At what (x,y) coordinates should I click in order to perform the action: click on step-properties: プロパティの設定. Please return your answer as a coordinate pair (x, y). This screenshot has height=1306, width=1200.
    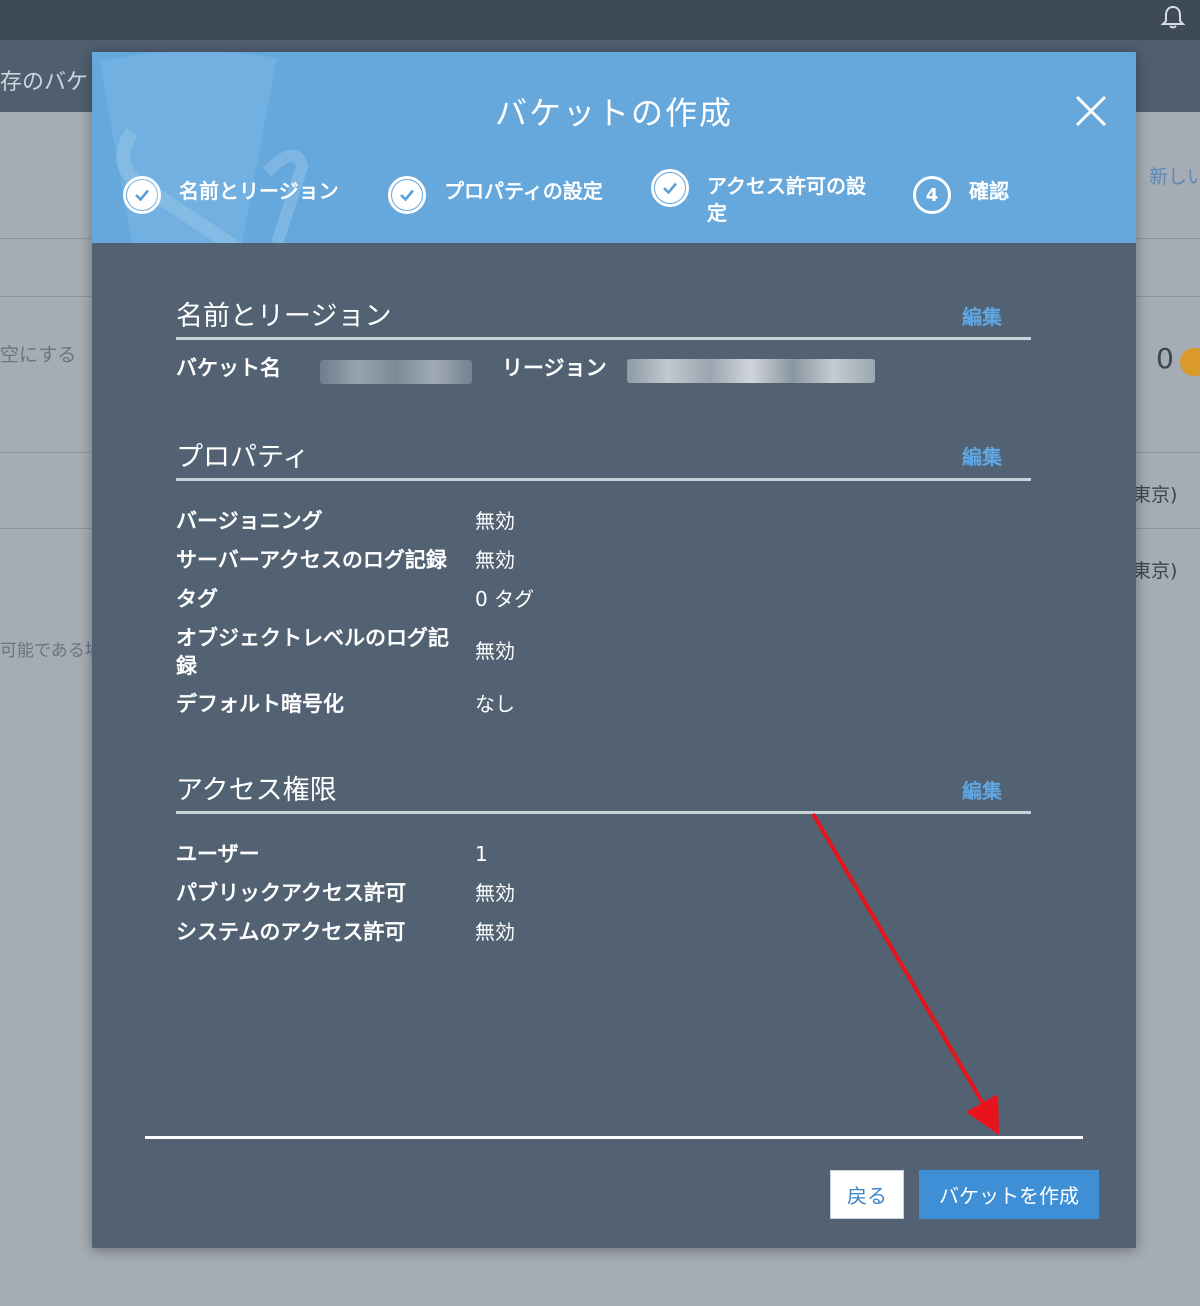
    Looking at the image, I should click on (495, 195).